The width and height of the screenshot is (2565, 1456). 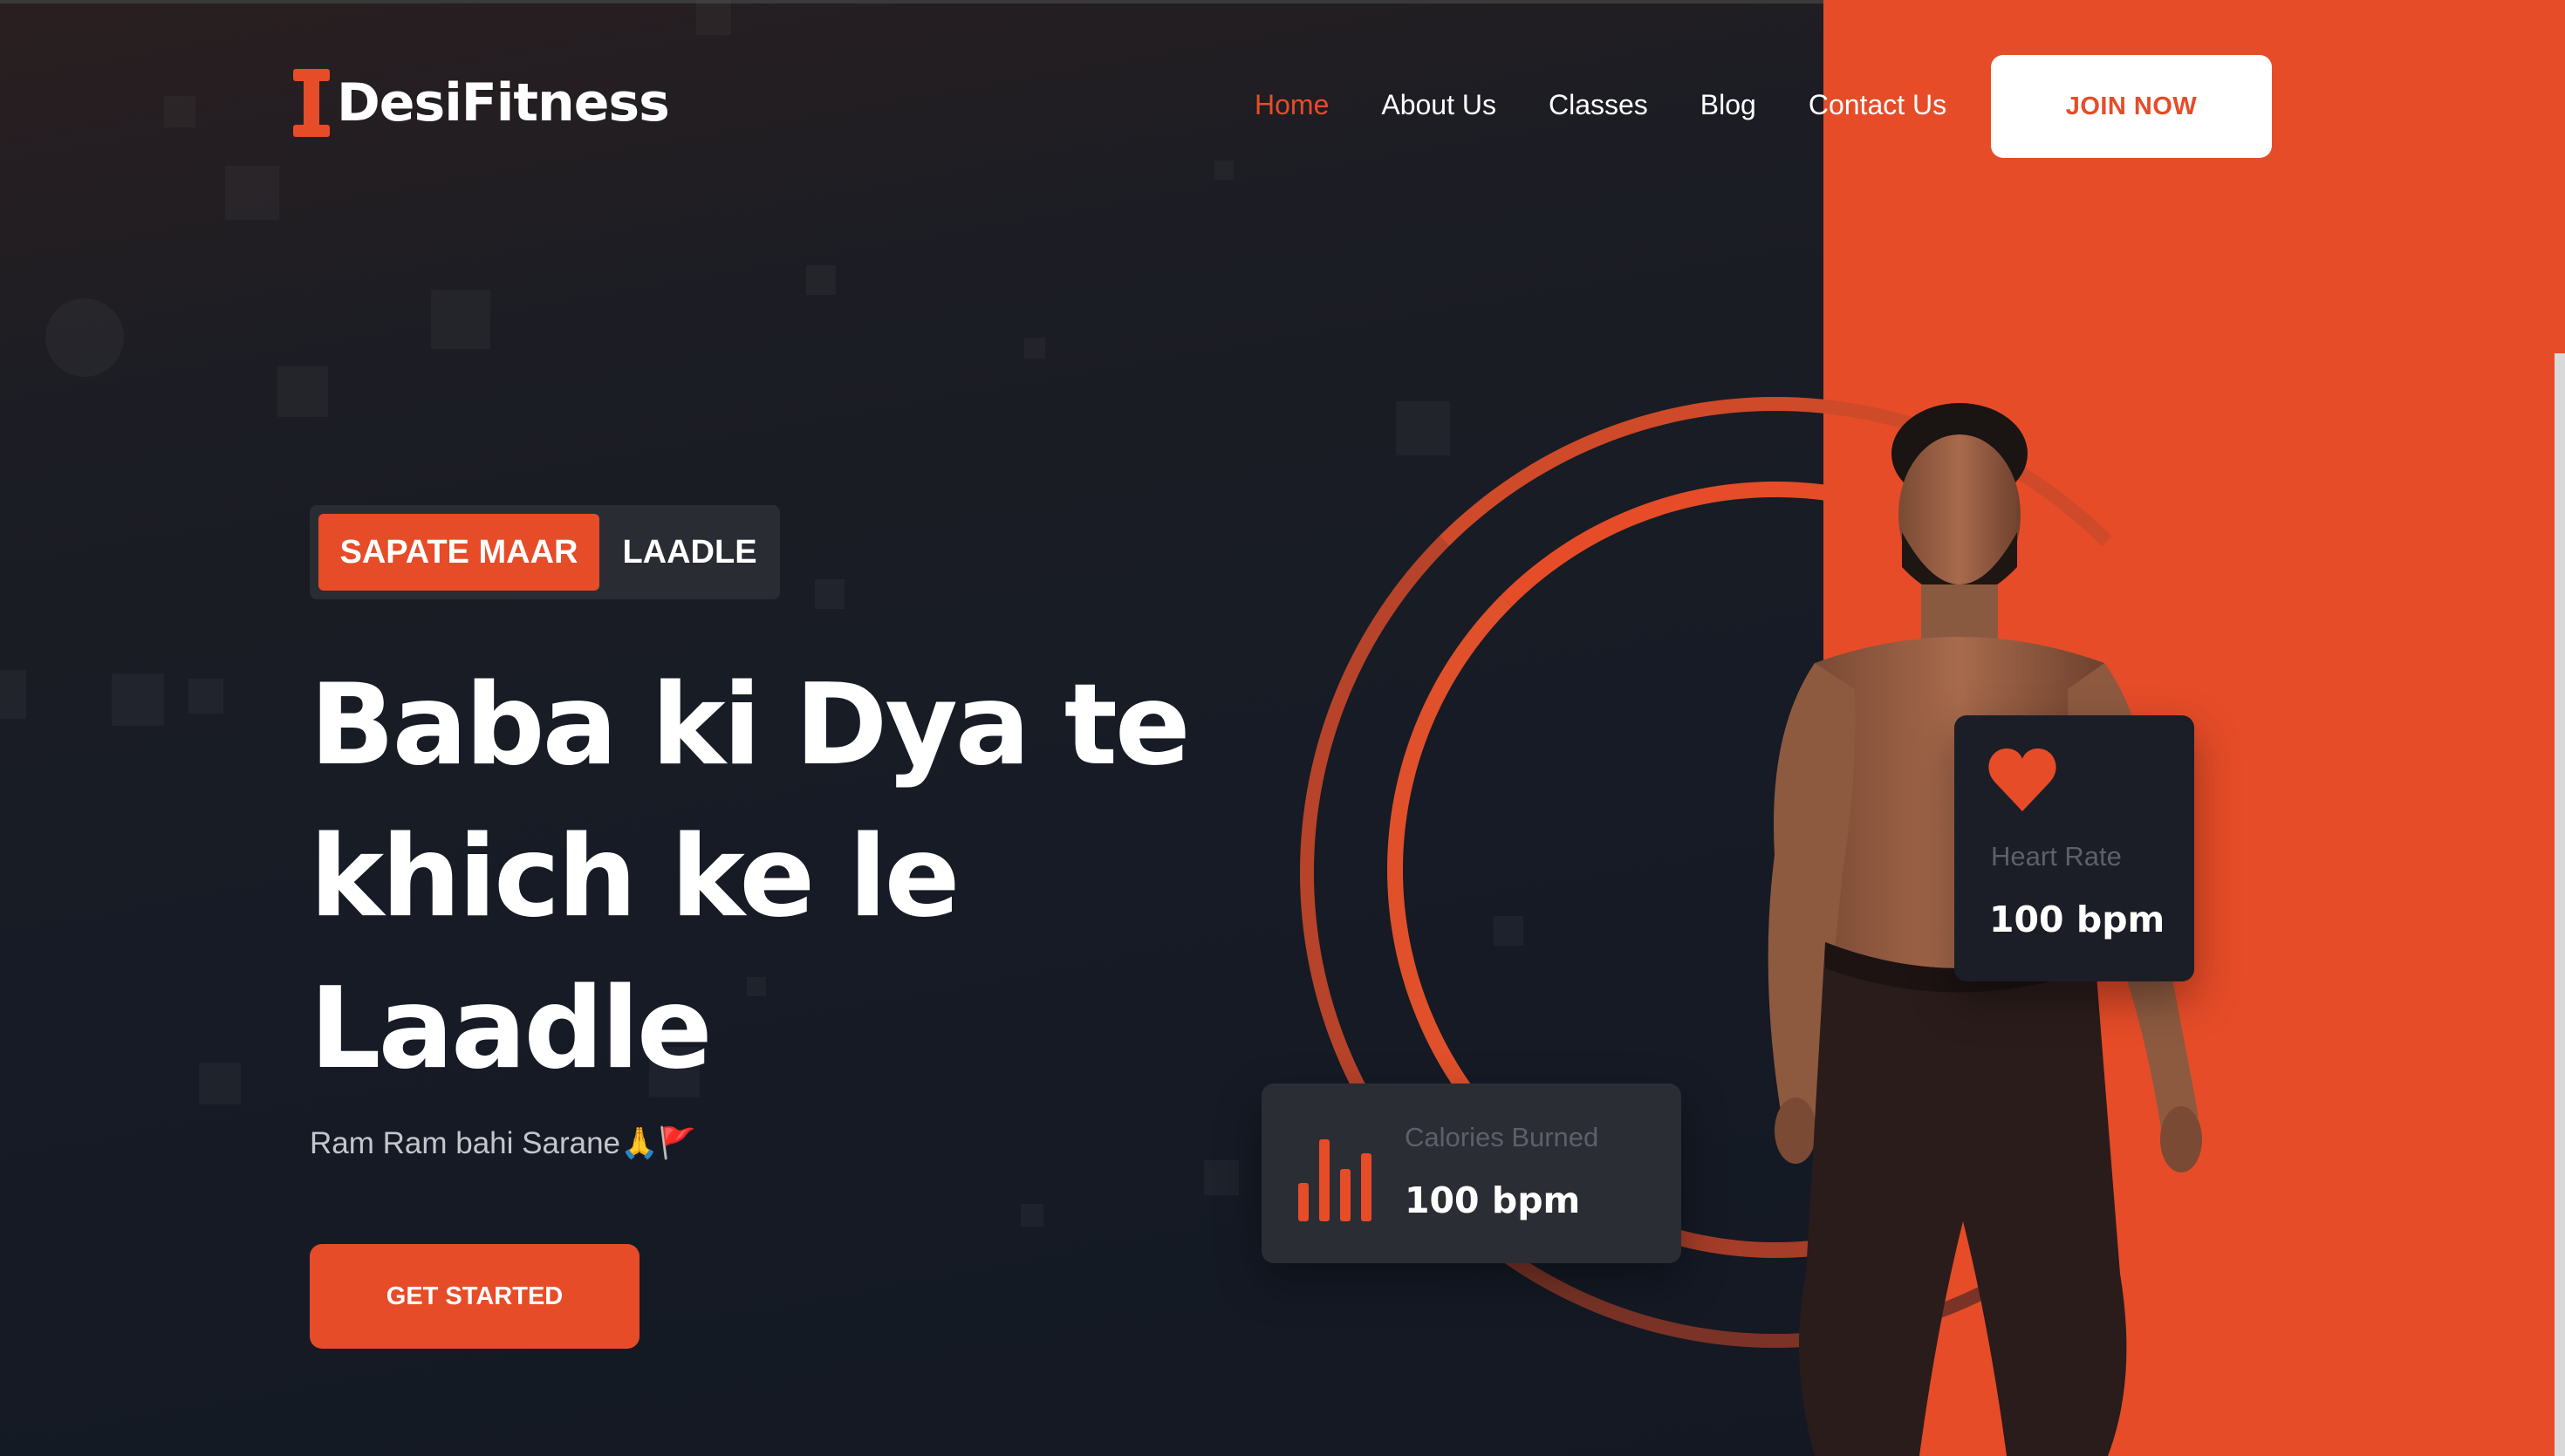 I want to click on heart-icon, so click(x=2022, y=780).